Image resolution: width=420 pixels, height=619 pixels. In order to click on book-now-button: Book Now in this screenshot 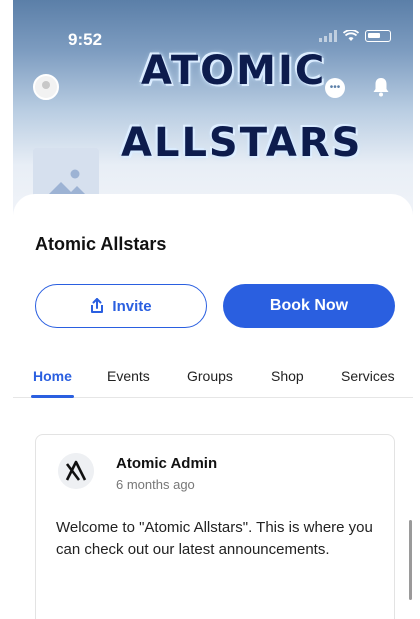, I will do `click(309, 306)`.